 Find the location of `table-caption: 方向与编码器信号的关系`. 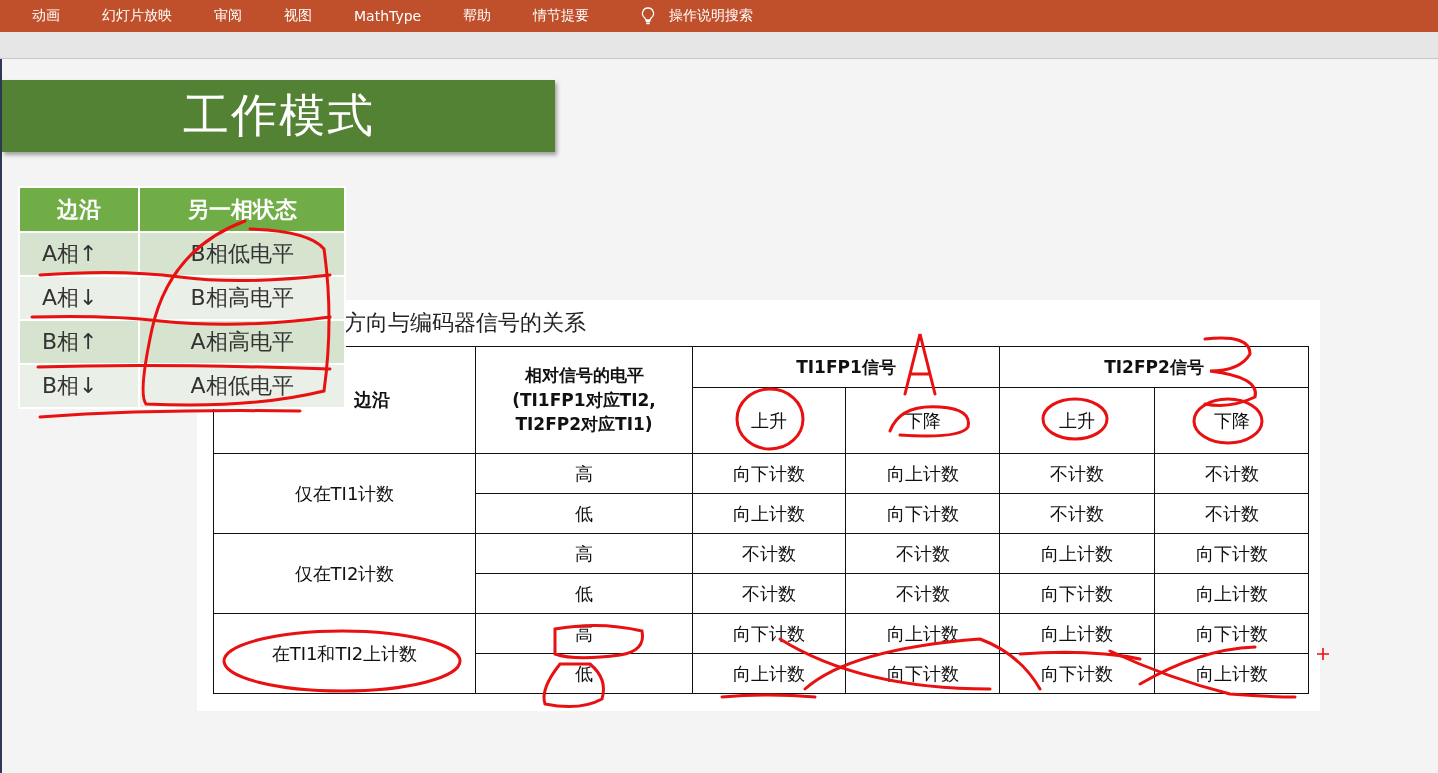

table-caption: 方向与编码器信号的关系 is located at coordinates (465, 323).